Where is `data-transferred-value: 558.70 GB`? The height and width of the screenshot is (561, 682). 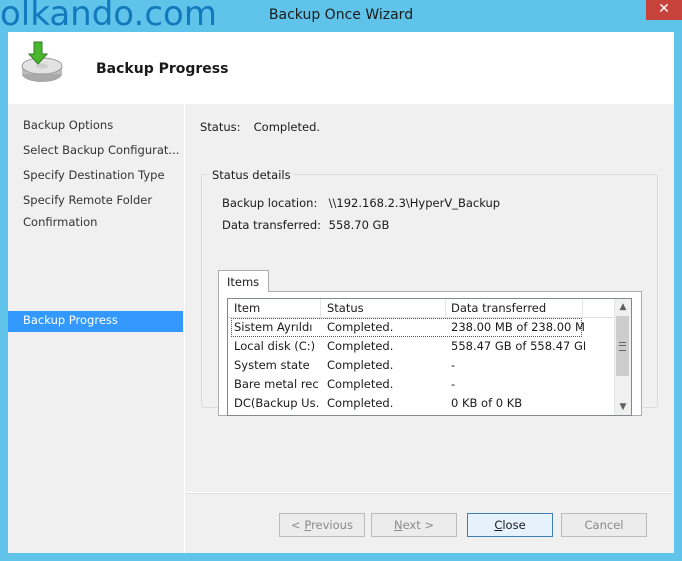
data-transferred-value: 558.70 GB is located at coordinates (359, 225).